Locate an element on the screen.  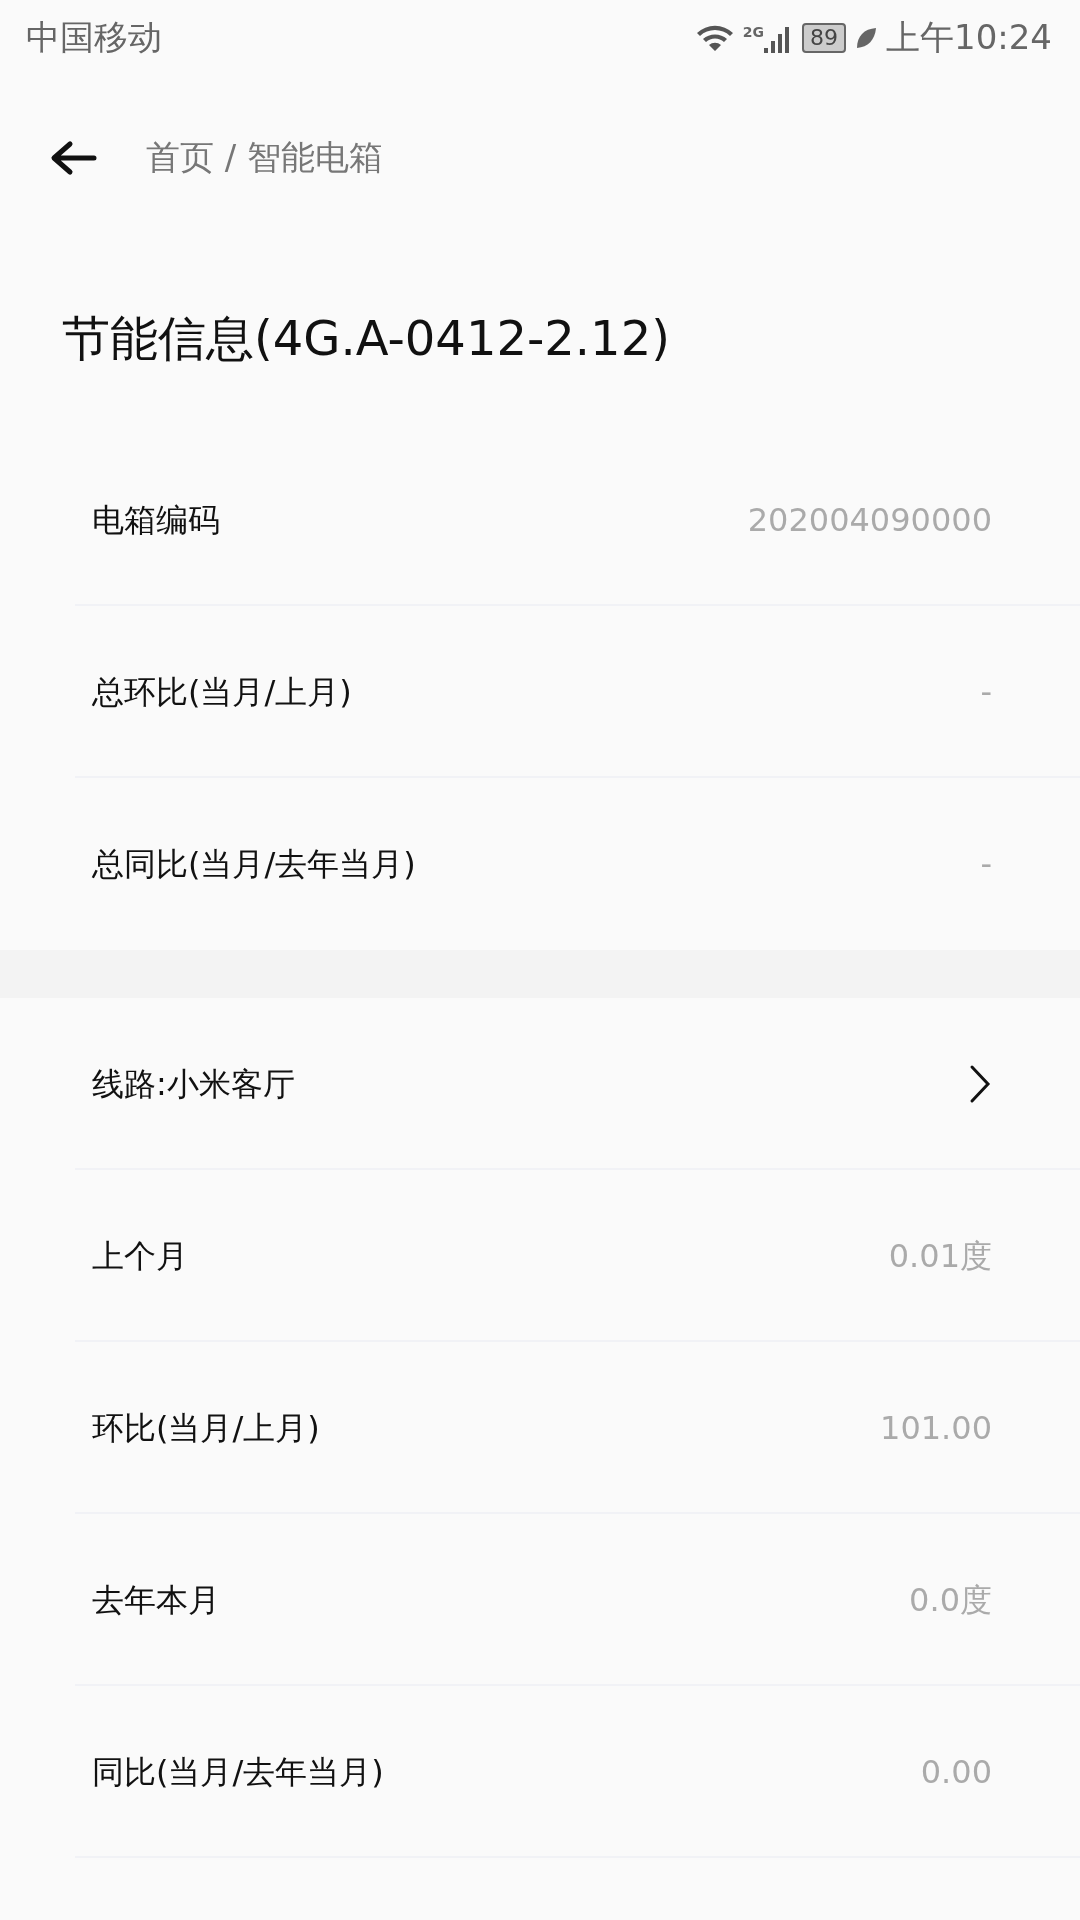
row-value: 0.0度 is located at coordinates (950, 1600).